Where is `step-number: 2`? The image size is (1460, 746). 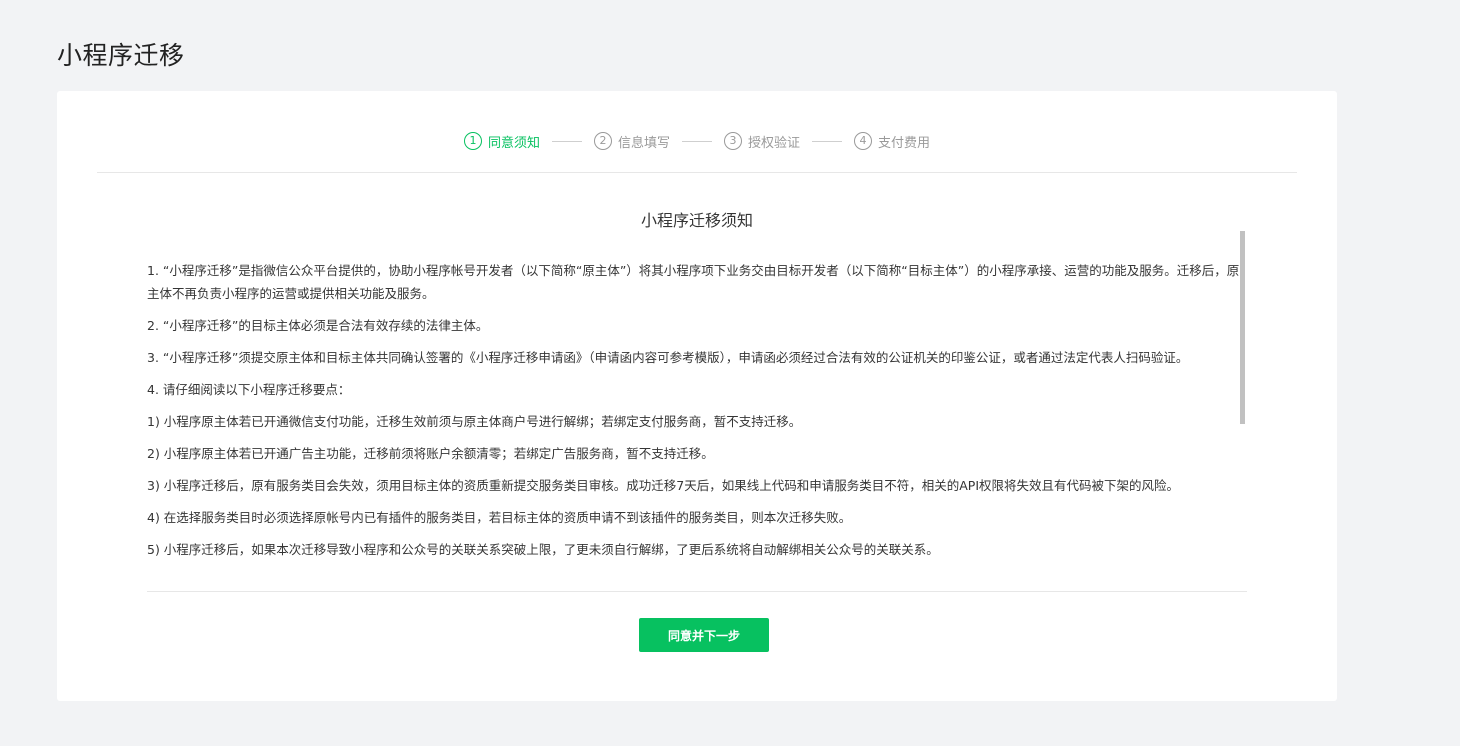
step-number: 2 is located at coordinates (602, 141).